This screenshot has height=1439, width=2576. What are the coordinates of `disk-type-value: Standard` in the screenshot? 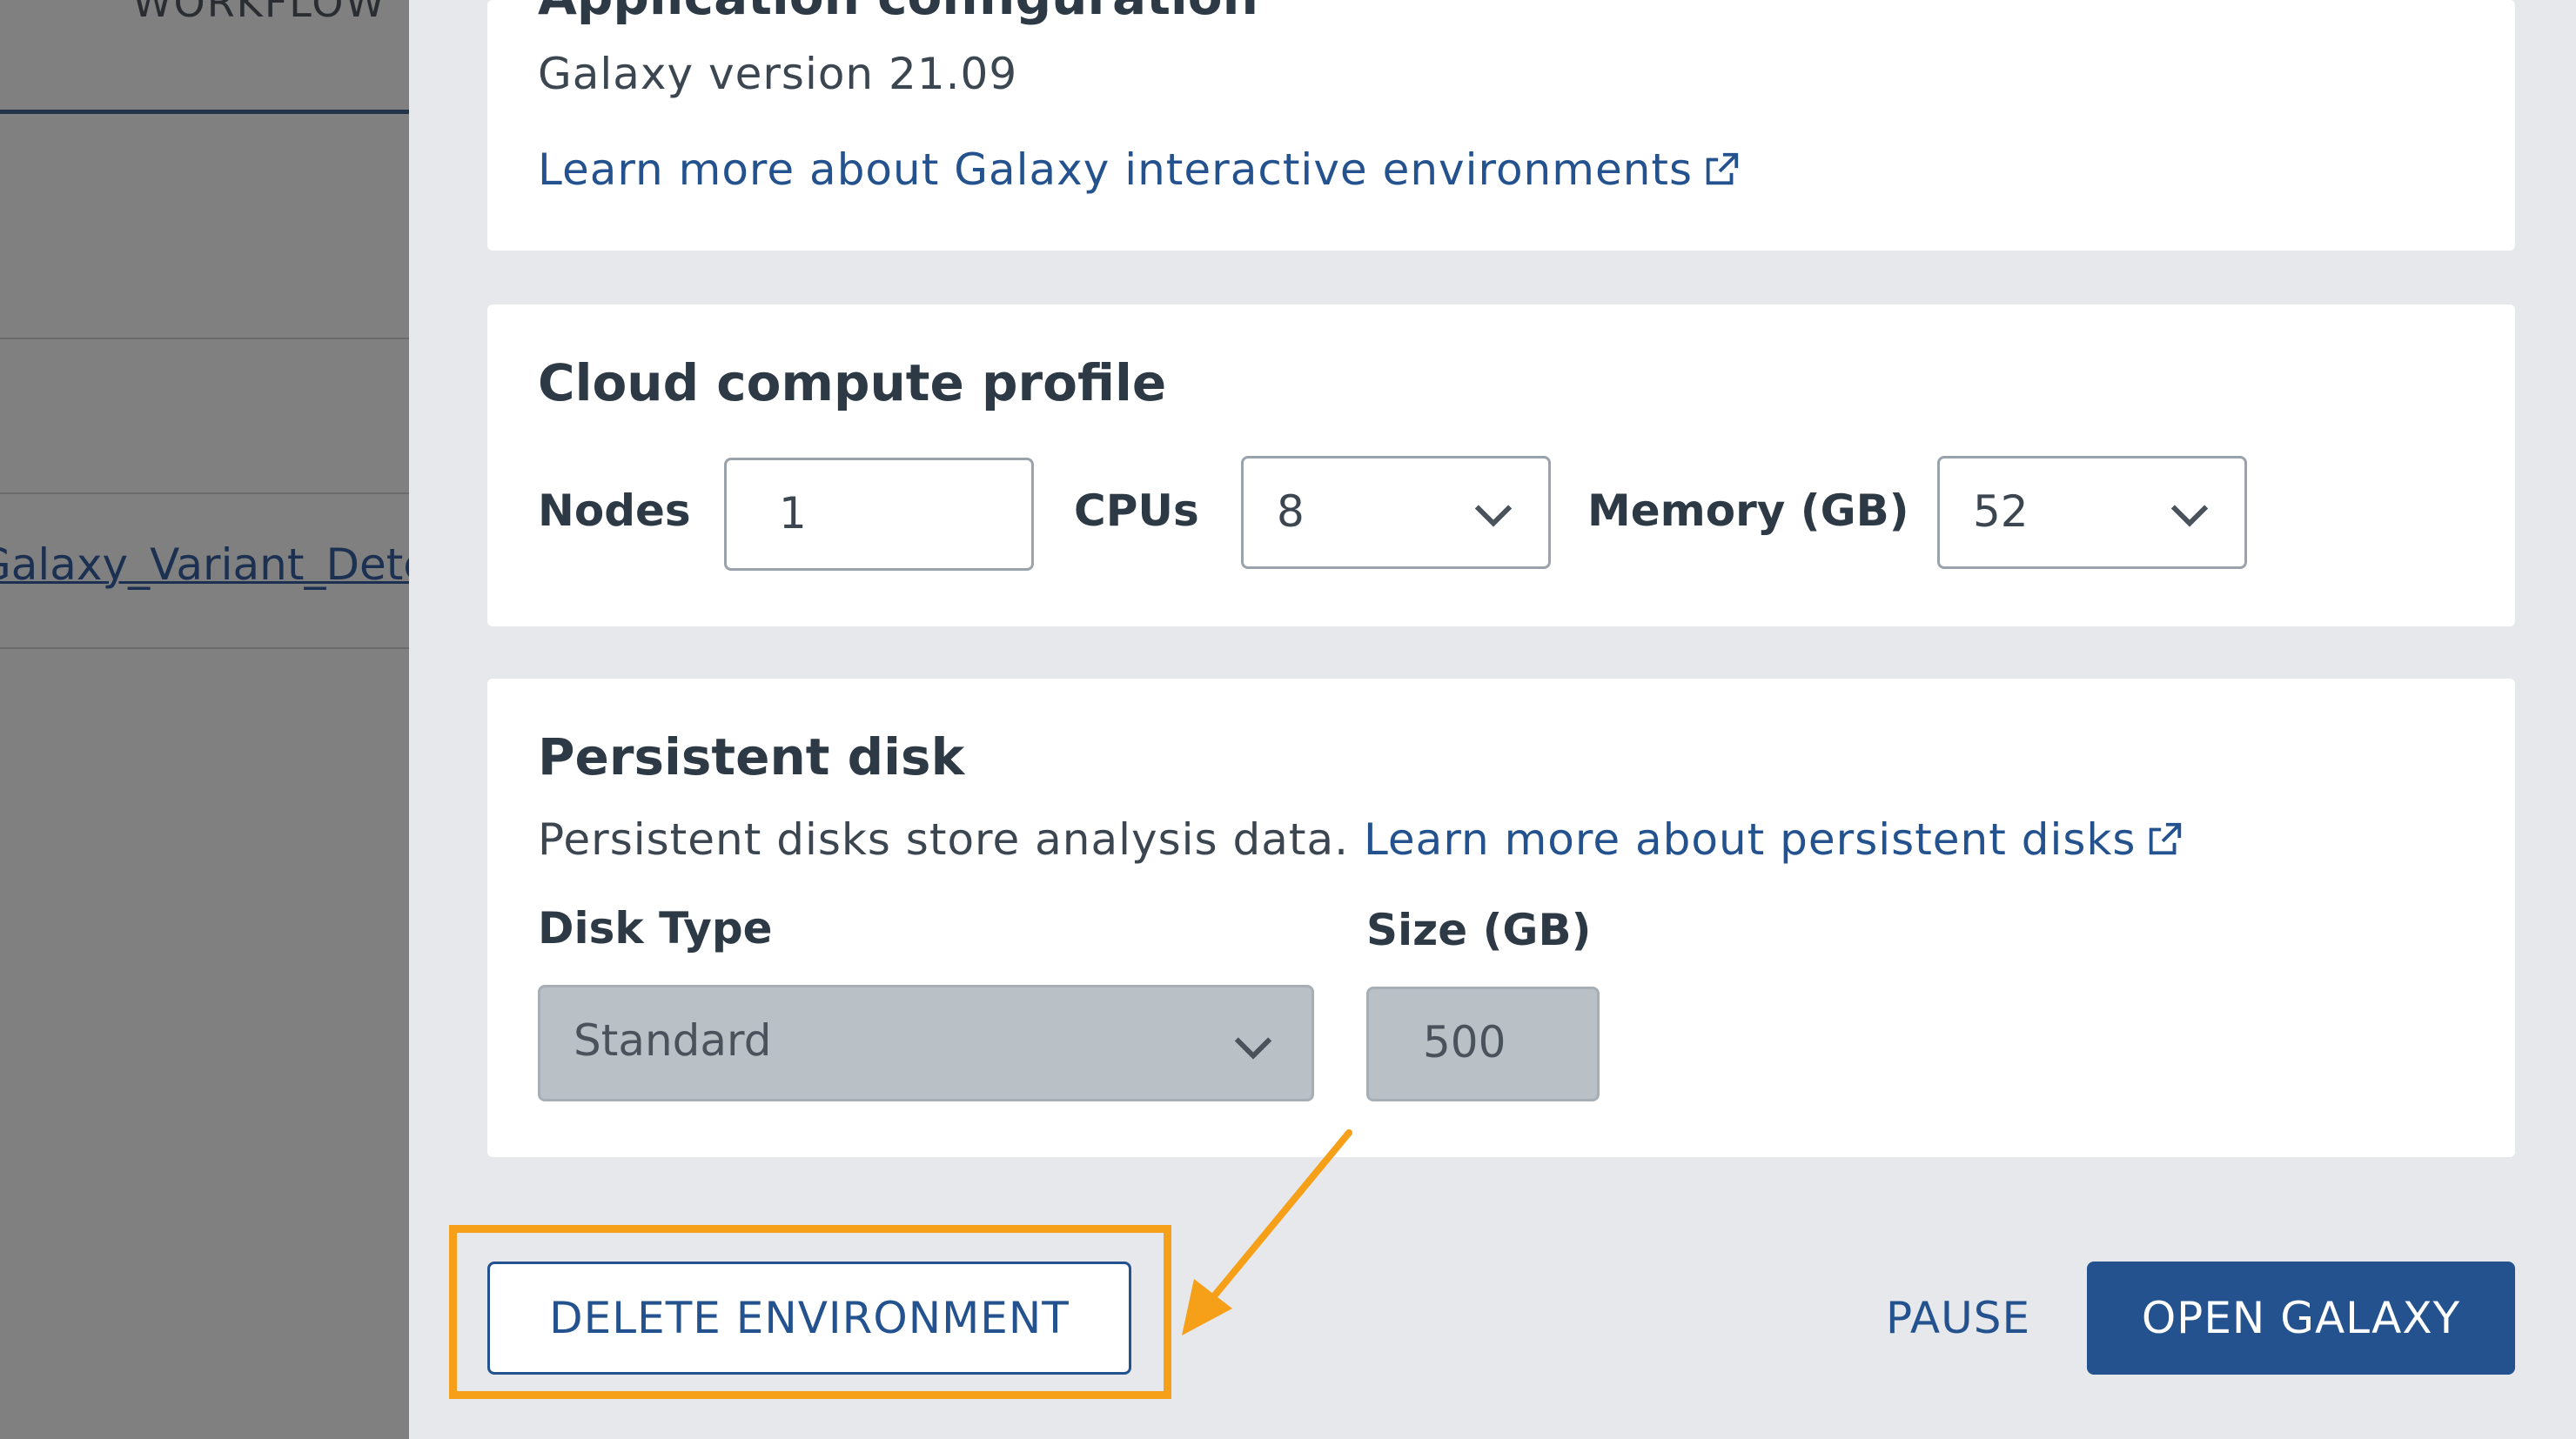 It's located at (673, 1041).